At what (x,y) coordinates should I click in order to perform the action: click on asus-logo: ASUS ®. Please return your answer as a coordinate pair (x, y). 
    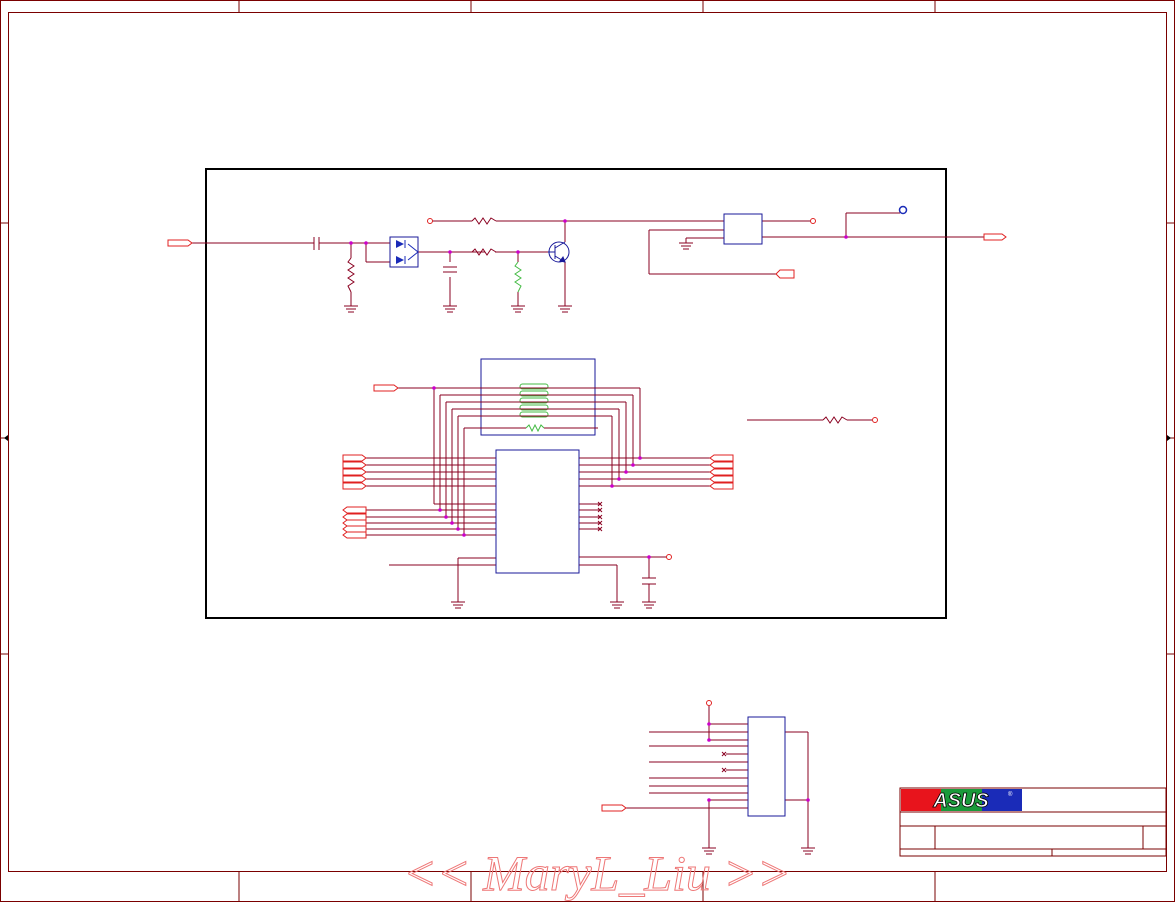
    Looking at the image, I should click on (961, 800).